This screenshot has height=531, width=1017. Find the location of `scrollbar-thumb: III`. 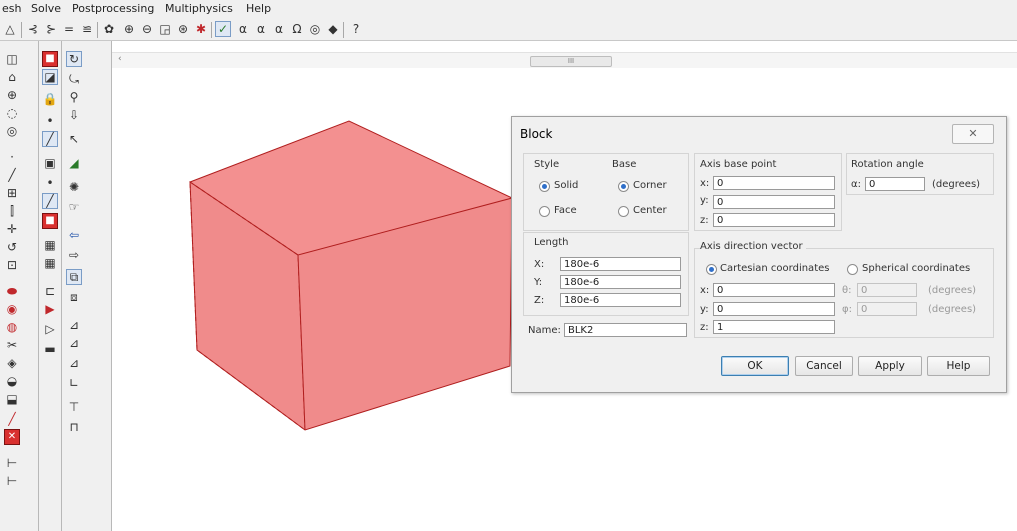

scrollbar-thumb: III is located at coordinates (571, 61).